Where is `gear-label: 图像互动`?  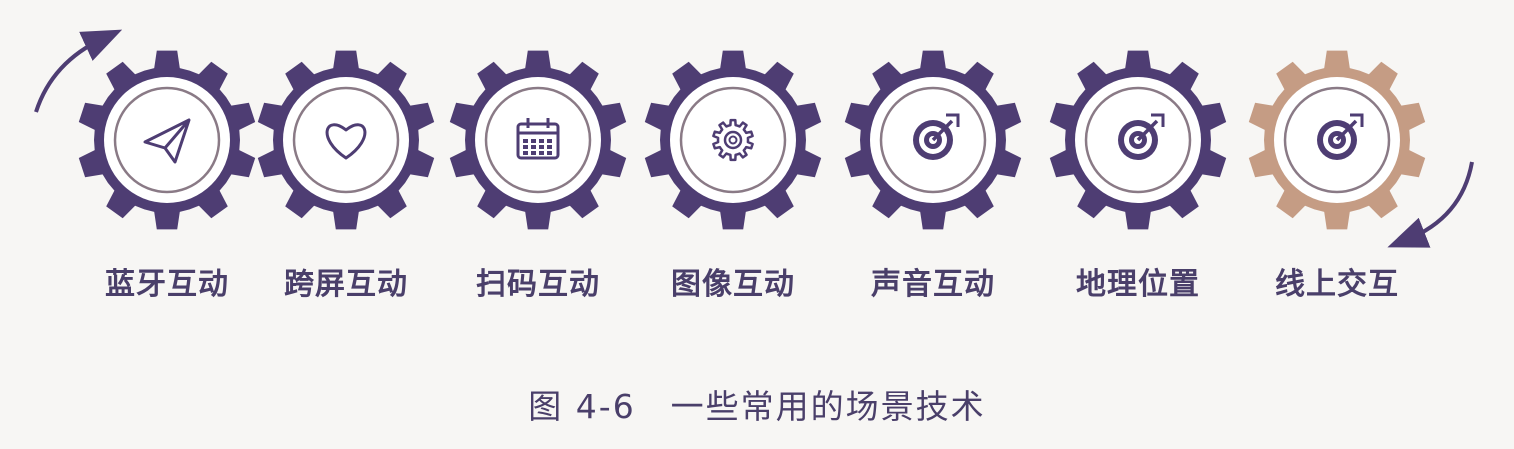 gear-label: 图像互动 is located at coordinates (733, 284).